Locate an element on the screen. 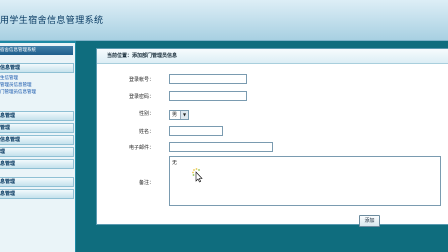 This screenshot has width=448, height=252. sidebar-category-7: 息管理 is located at coordinates (37, 182).